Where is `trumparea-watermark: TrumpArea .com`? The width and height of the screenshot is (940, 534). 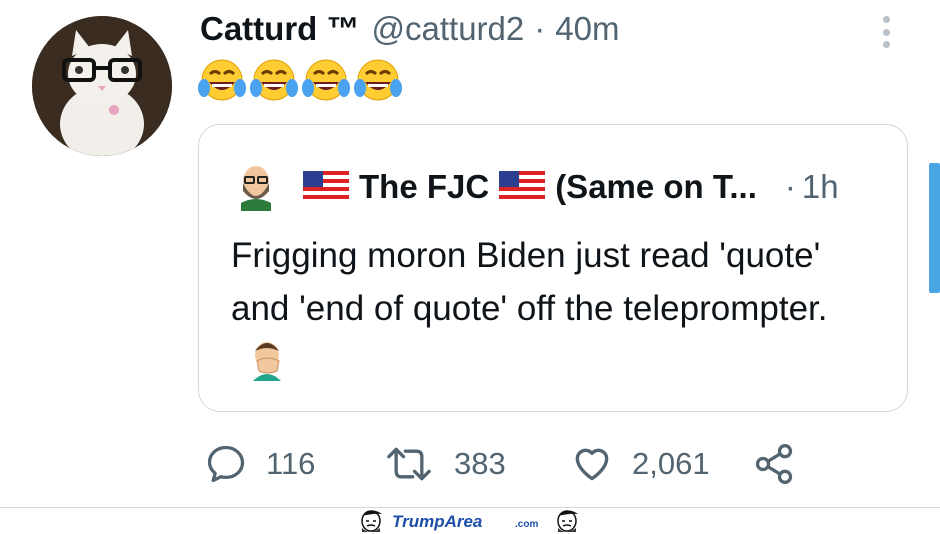
trumparea-watermark: TrumpArea .com is located at coordinates (471, 521).